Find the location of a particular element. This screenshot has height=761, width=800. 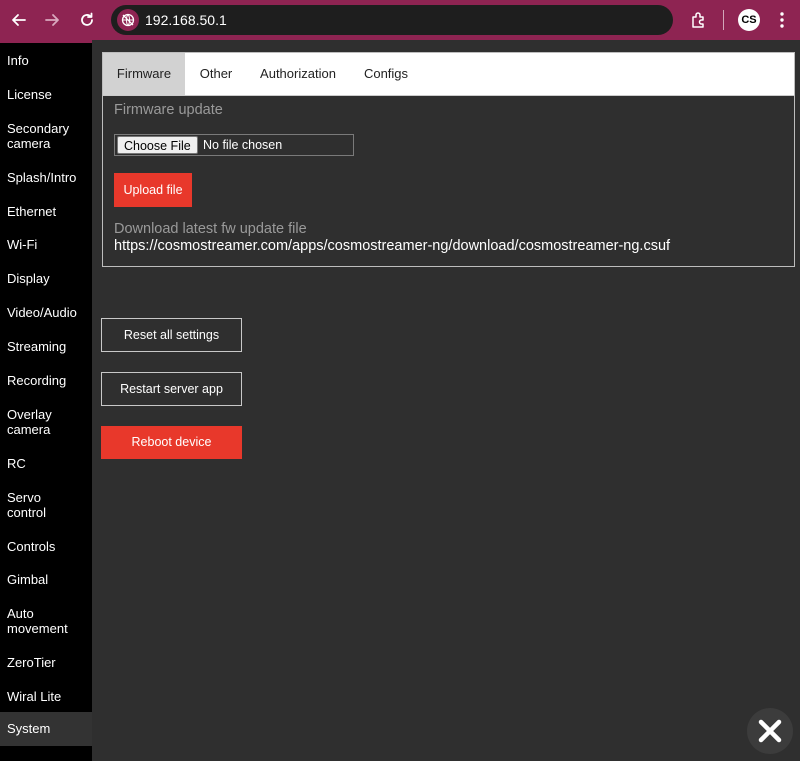

browser-toolbar: 192.168.50.1 CS is located at coordinates (400, 20).